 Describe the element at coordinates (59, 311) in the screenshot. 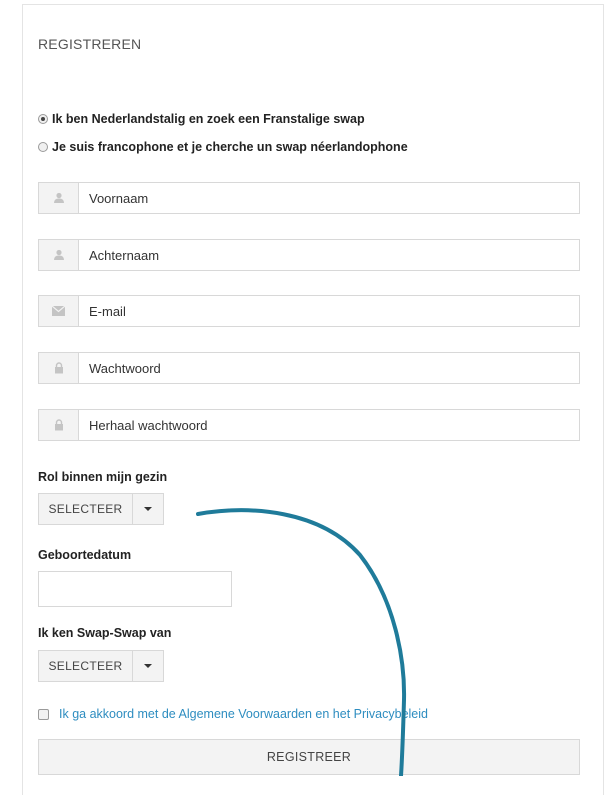

I see `envelope-icon` at that location.